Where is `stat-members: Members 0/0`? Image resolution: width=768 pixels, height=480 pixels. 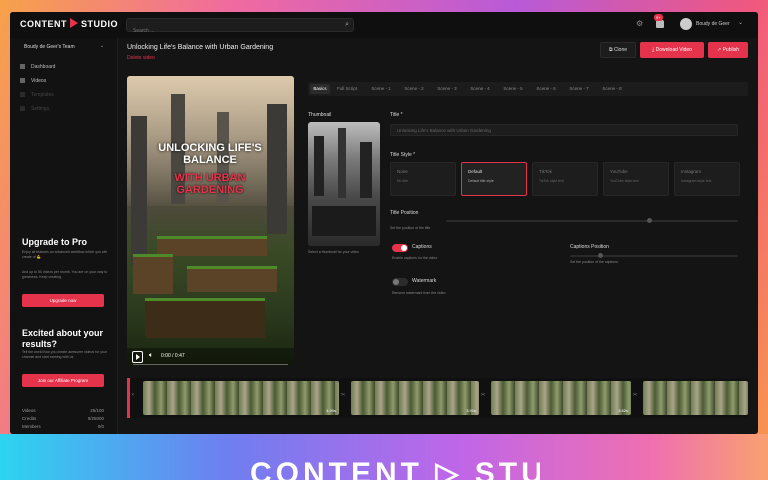 stat-members: Members 0/0 is located at coordinates (63, 426).